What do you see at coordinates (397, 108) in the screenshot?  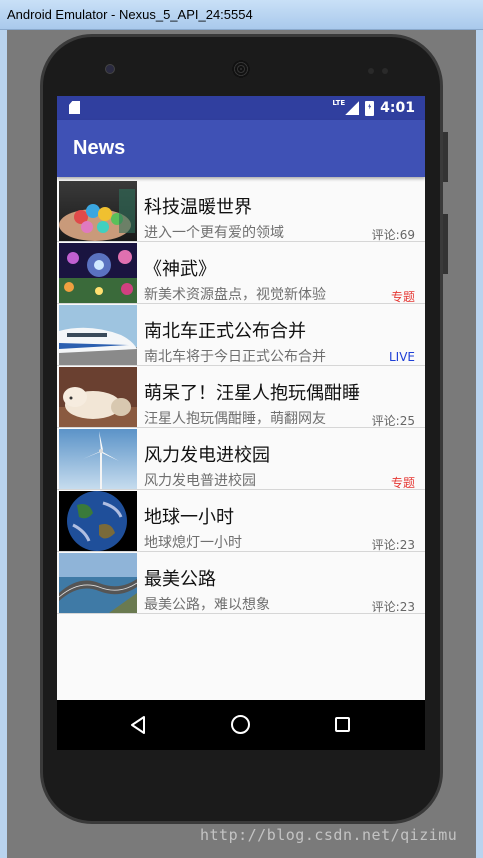 I see `status-time: 4:01` at bounding box center [397, 108].